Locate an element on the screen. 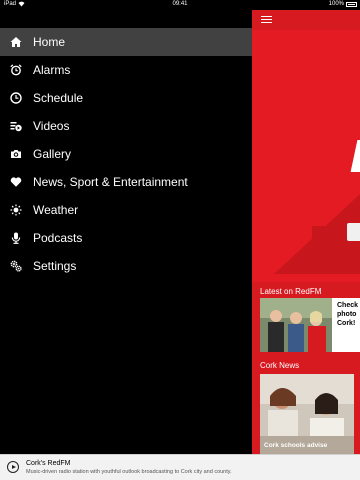  latest-section: Latest on RedFM Check photo Cork! is located at coordinates (306, 322).